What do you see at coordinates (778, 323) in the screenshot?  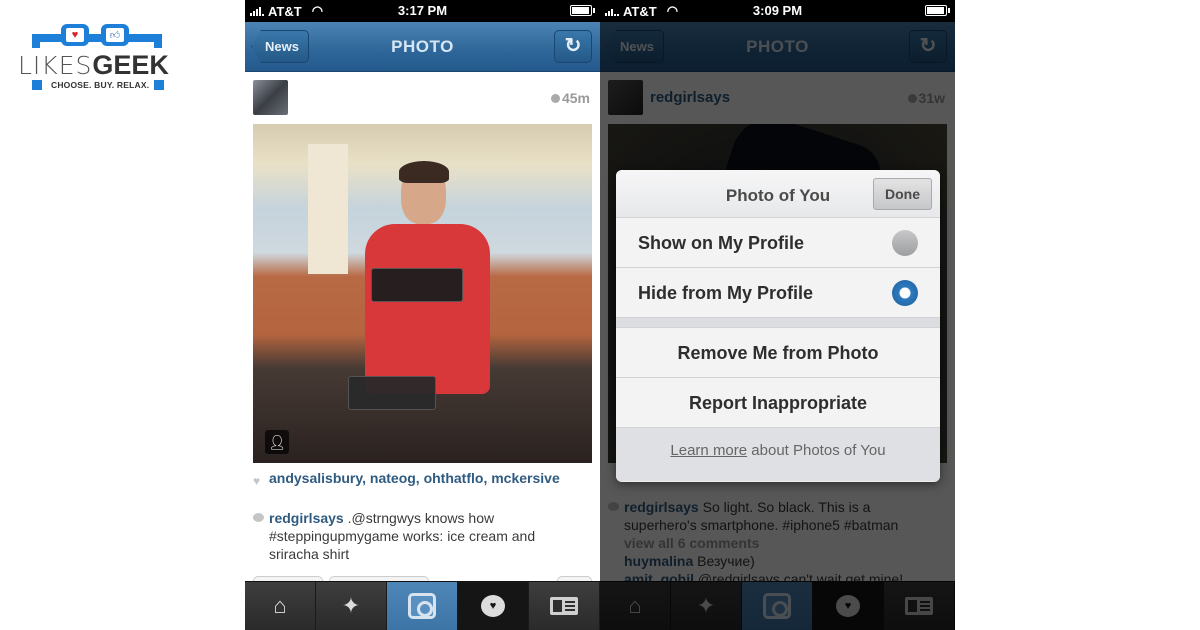 I see `section-divider` at bounding box center [778, 323].